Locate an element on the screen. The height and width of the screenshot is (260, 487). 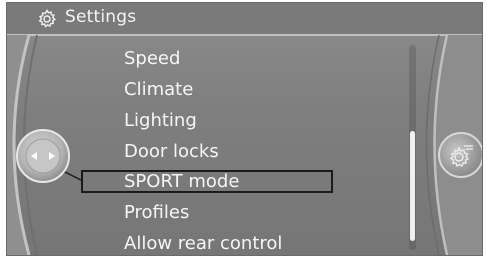
controller-knob is located at coordinates (43, 156).